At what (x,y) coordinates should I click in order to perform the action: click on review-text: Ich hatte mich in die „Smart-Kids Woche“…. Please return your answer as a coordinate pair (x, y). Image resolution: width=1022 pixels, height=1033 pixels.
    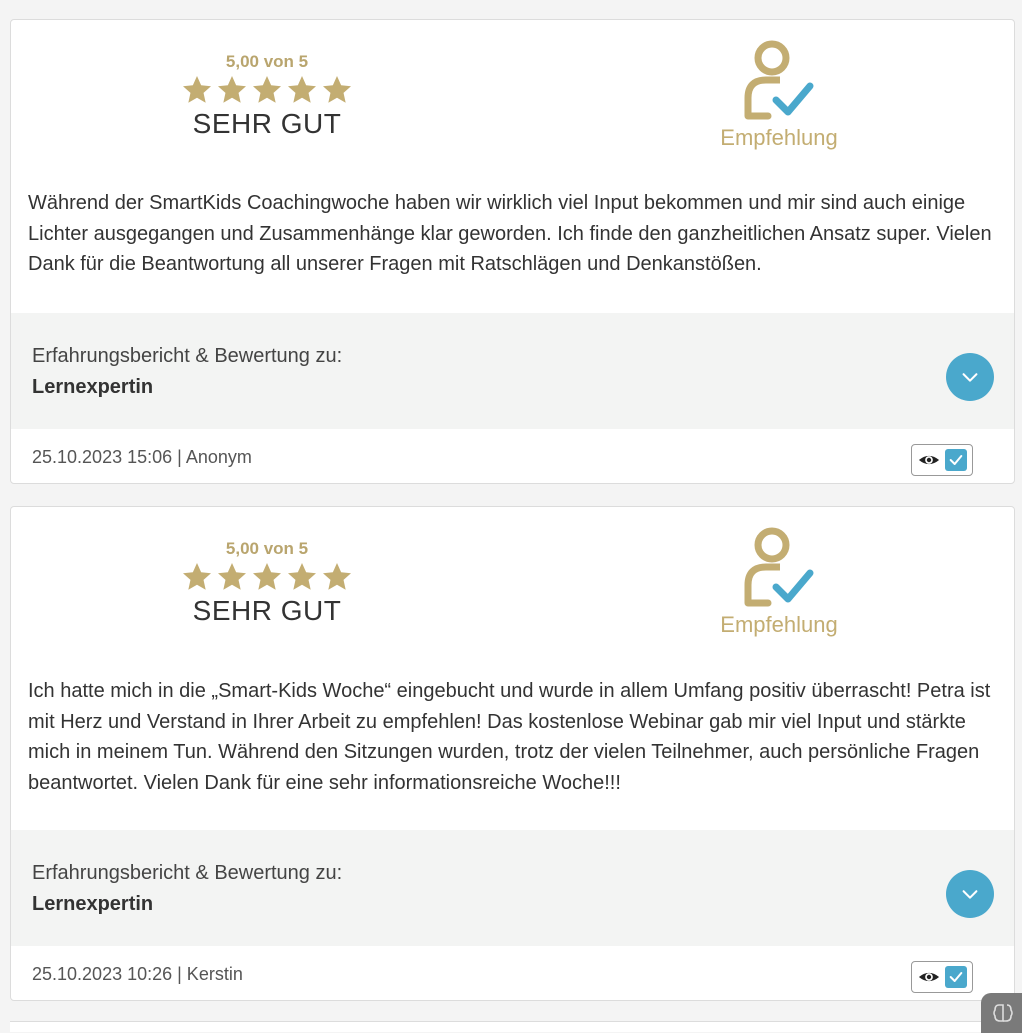
    Looking at the image, I should click on (509, 737).